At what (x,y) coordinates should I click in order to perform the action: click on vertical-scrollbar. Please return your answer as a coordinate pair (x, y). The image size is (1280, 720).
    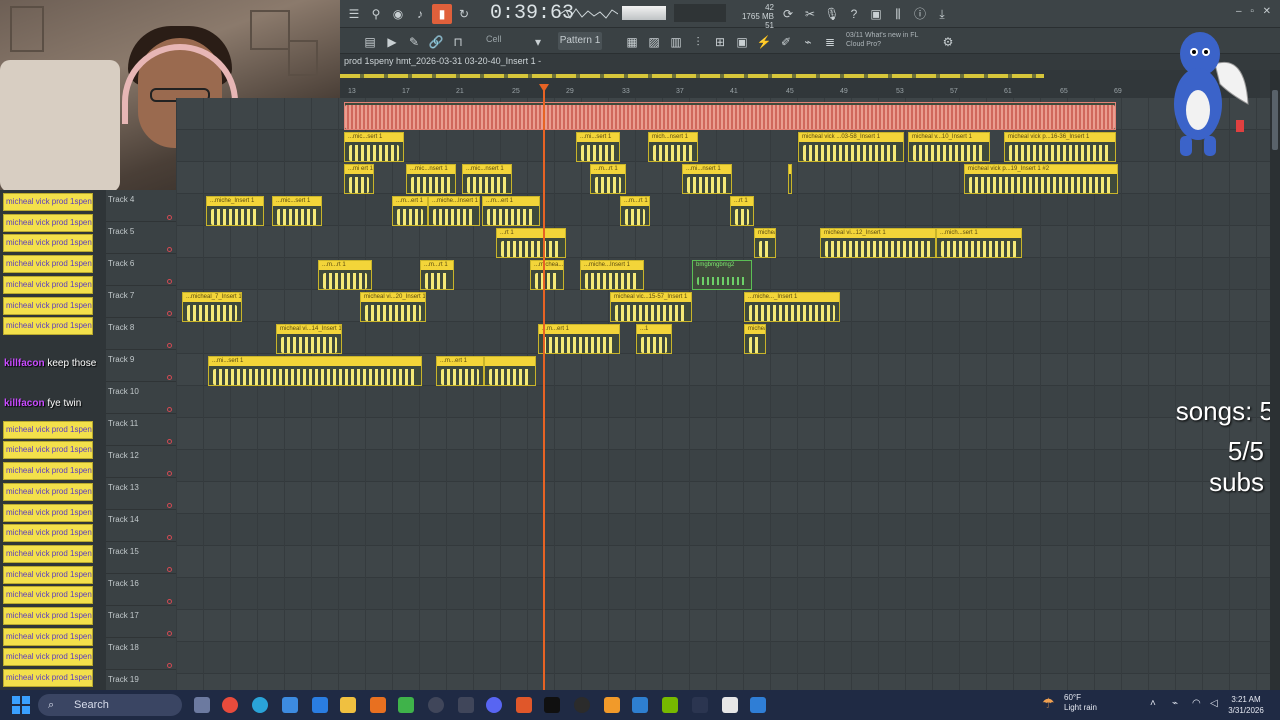
    Looking at the image, I should click on (1275, 380).